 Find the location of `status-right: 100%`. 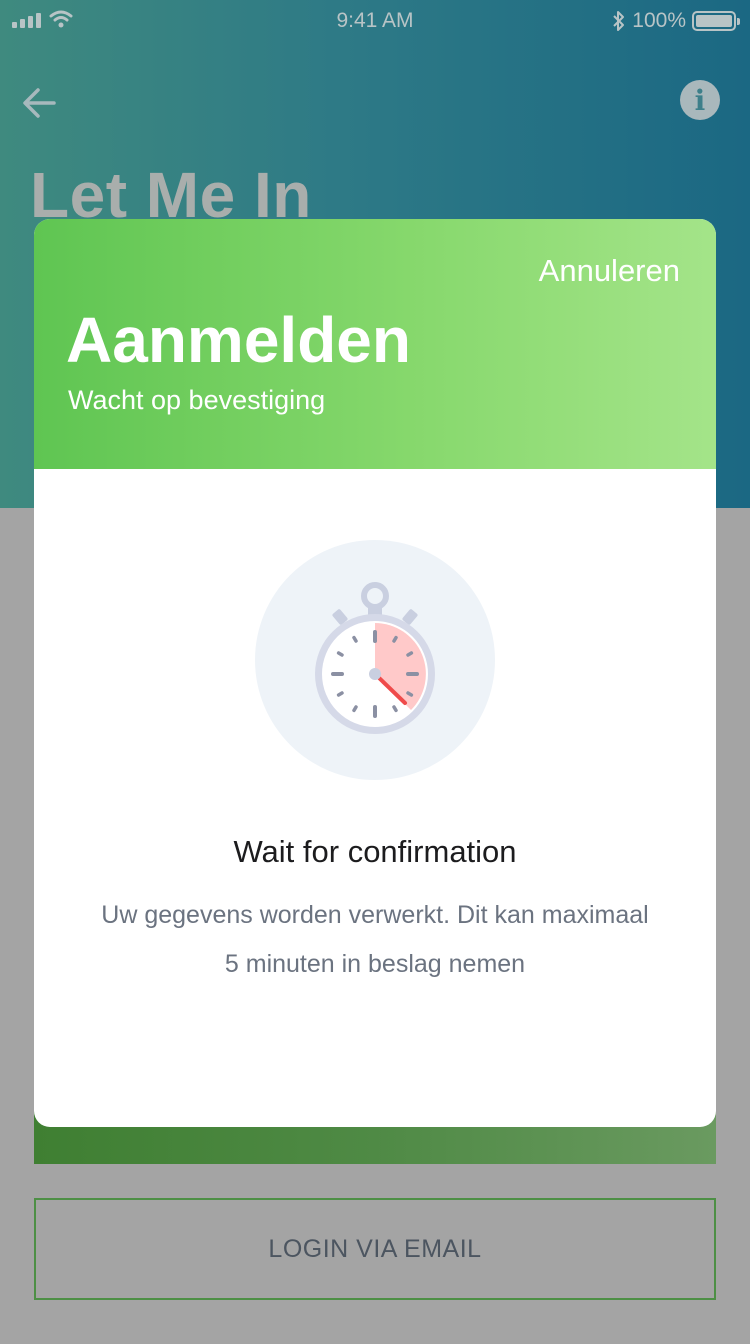

status-right: 100% is located at coordinates (676, 21).